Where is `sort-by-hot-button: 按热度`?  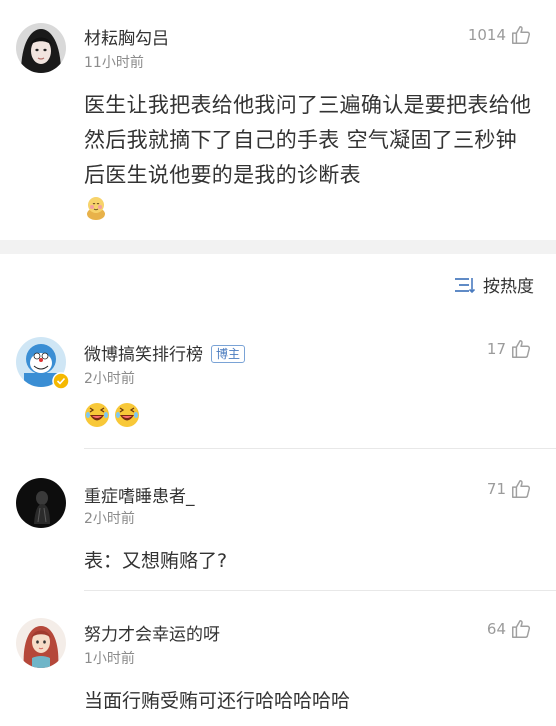
sort-by-hot-button: 按热度 is located at coordinates (493, 284).